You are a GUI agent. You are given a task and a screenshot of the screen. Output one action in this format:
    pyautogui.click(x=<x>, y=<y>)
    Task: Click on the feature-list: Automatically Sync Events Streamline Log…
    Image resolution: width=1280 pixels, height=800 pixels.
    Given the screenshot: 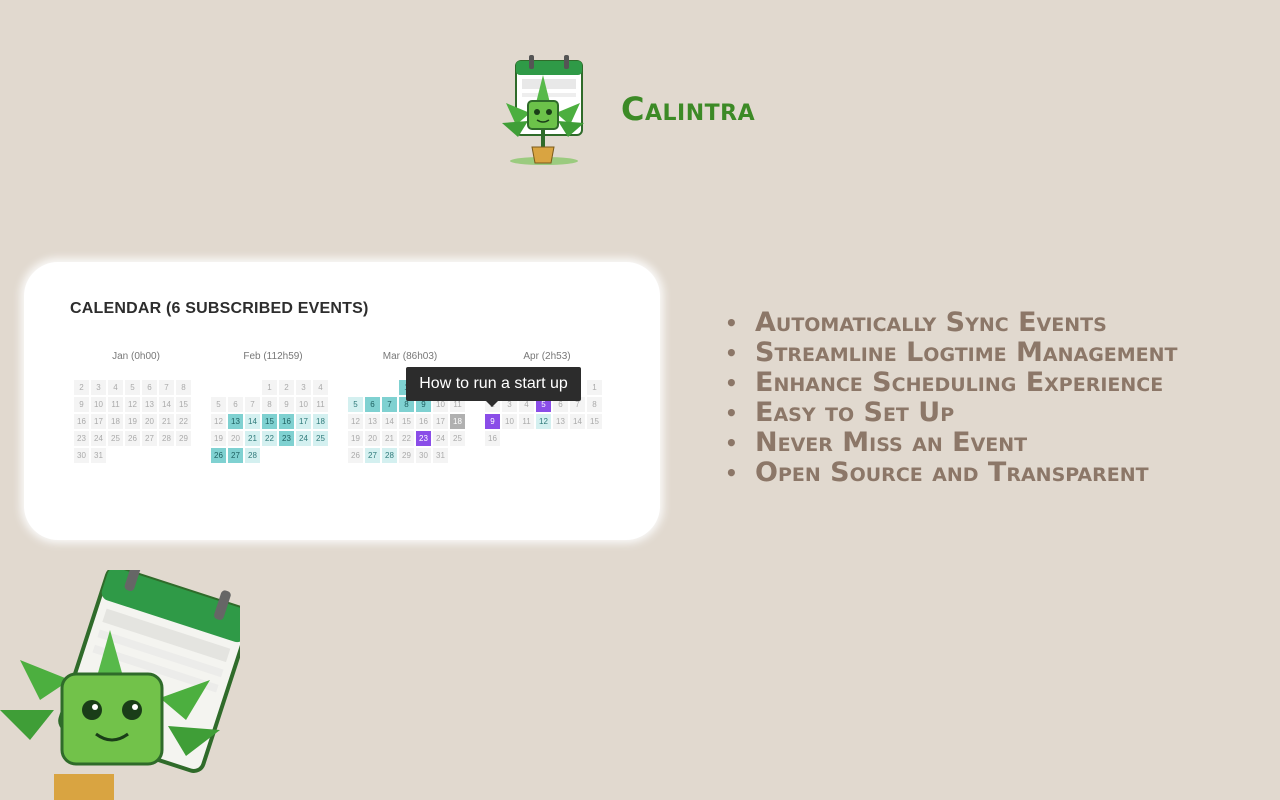 What is the action you would take?
    pyautogui.click(x=951, y=398)
    